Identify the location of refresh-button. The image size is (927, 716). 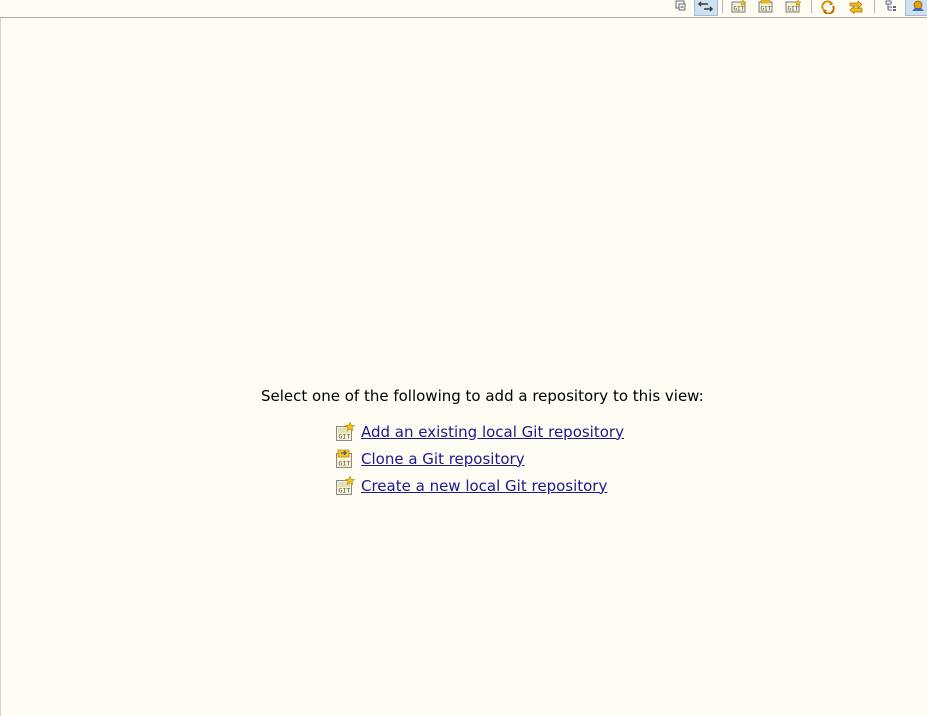
(828, 7).